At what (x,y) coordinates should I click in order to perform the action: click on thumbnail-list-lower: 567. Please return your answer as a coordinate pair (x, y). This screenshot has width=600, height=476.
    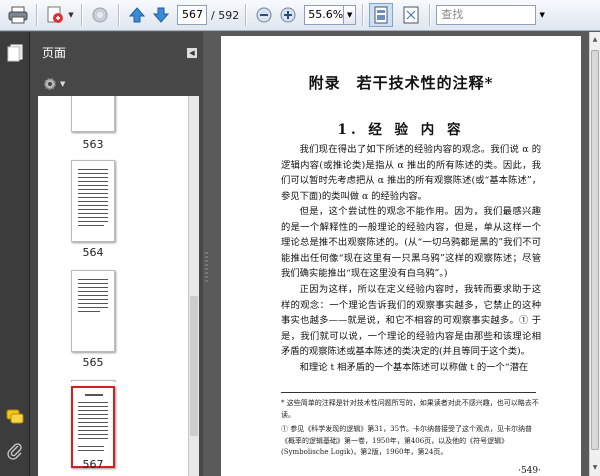
    Looking at the image, I should click on (113, 429).